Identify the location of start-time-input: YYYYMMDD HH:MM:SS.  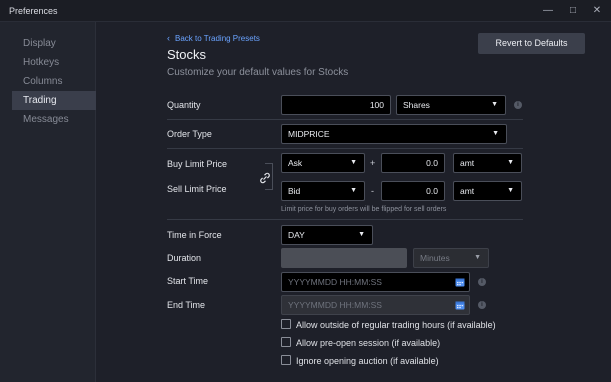
(375, 282).